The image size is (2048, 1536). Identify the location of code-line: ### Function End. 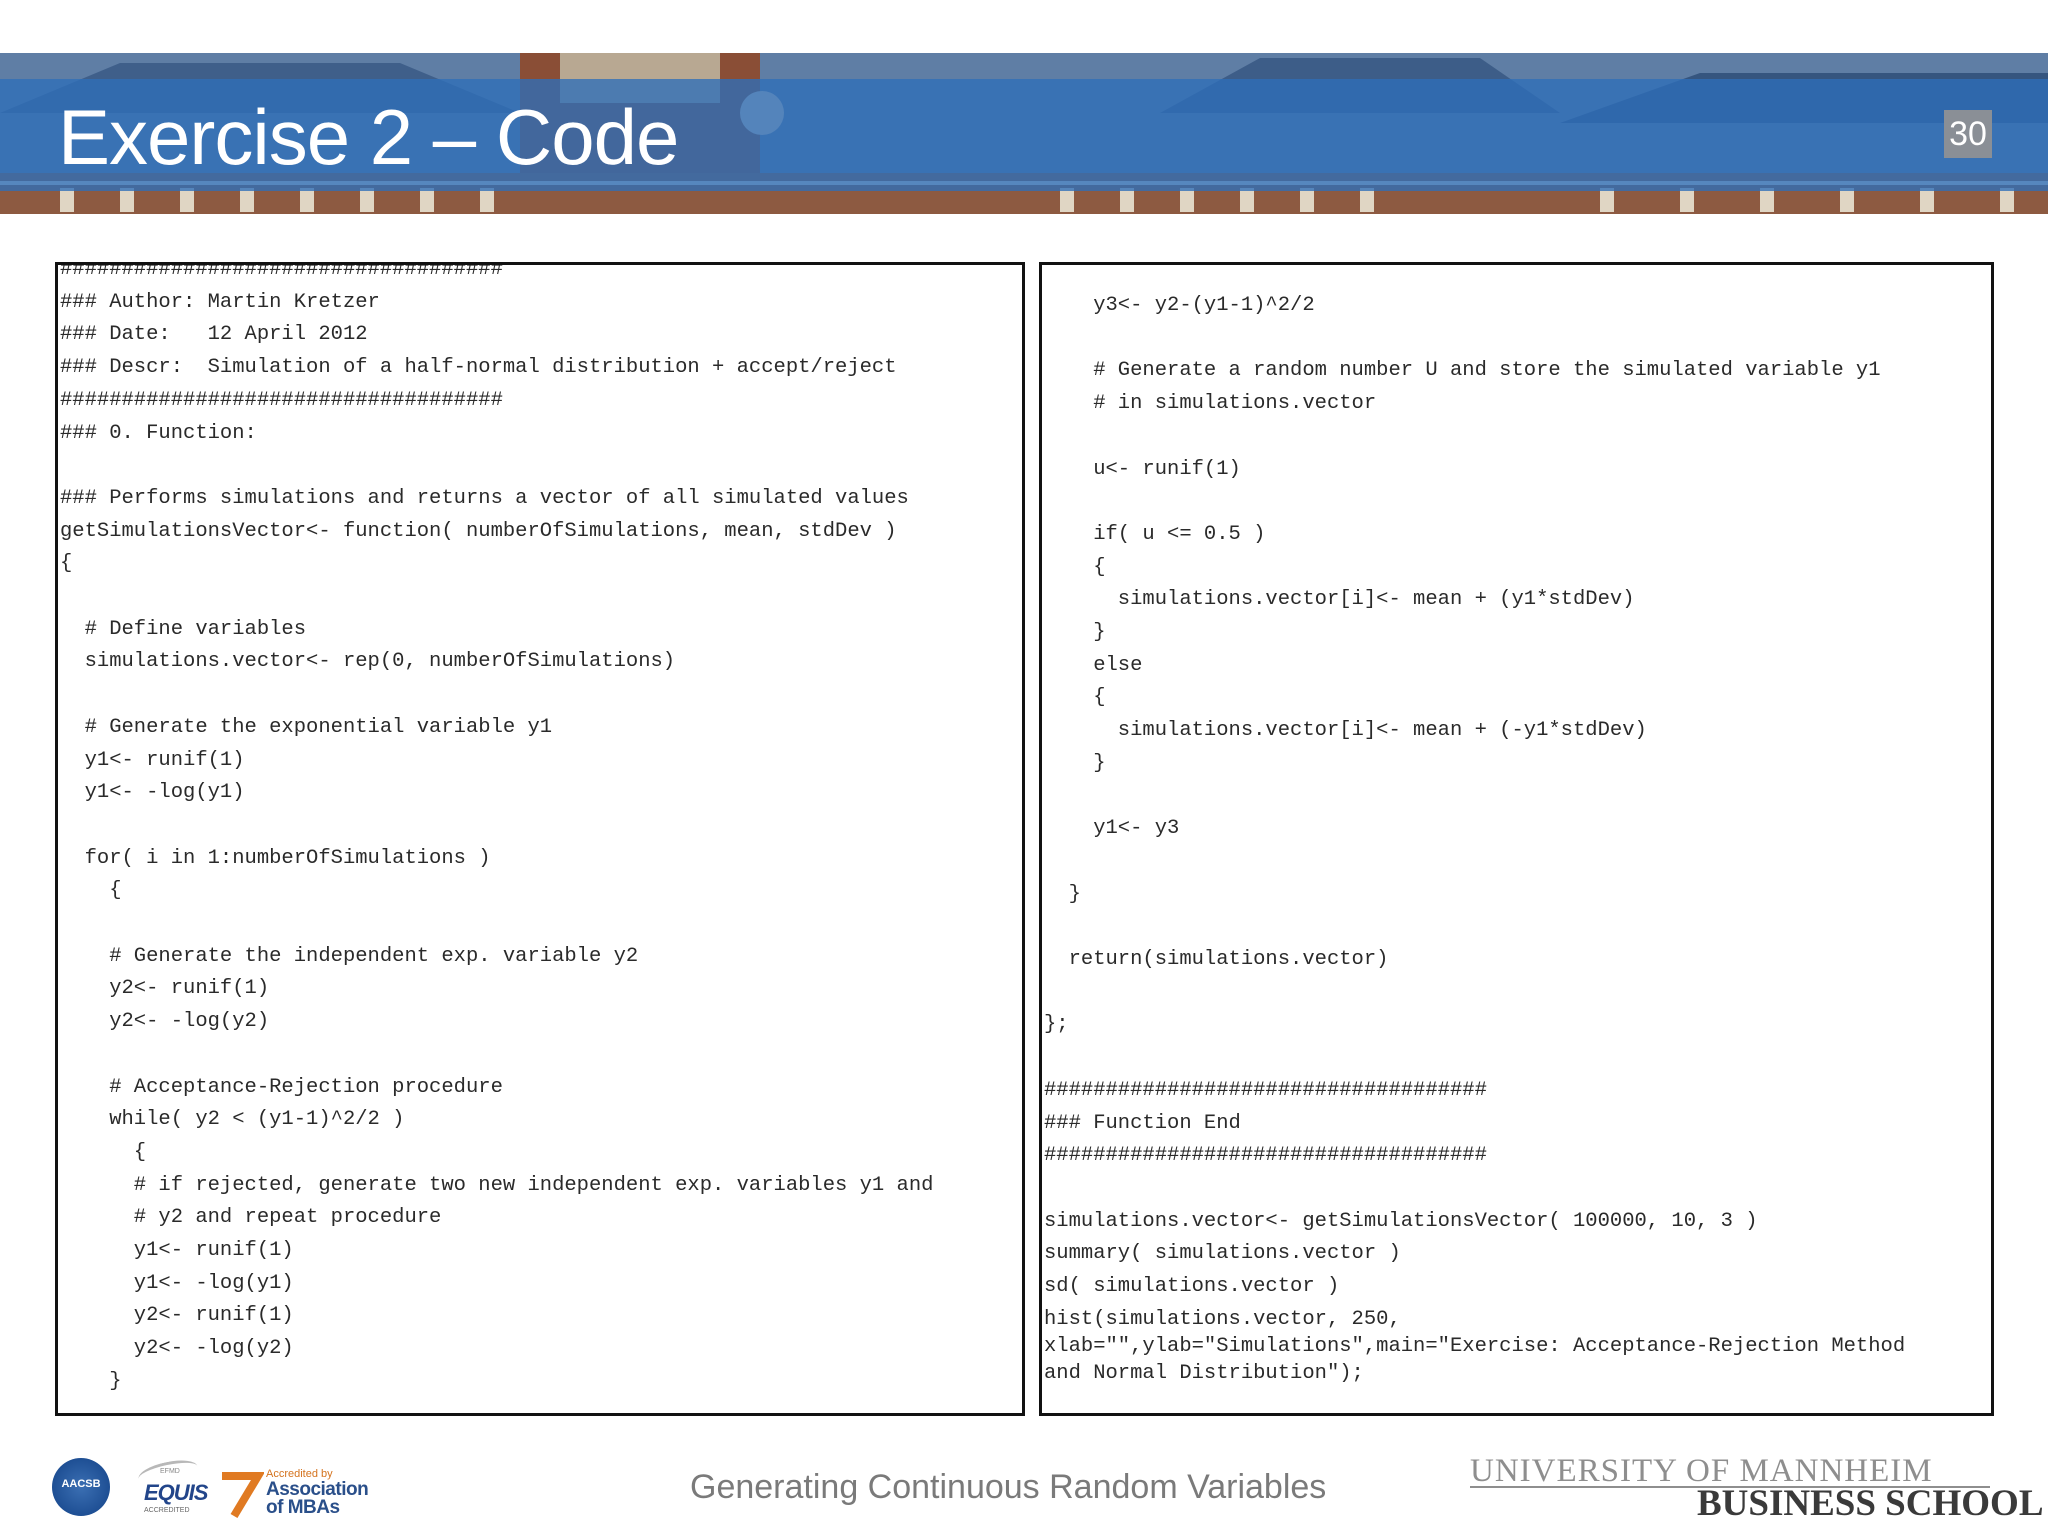
(1142, 1123).